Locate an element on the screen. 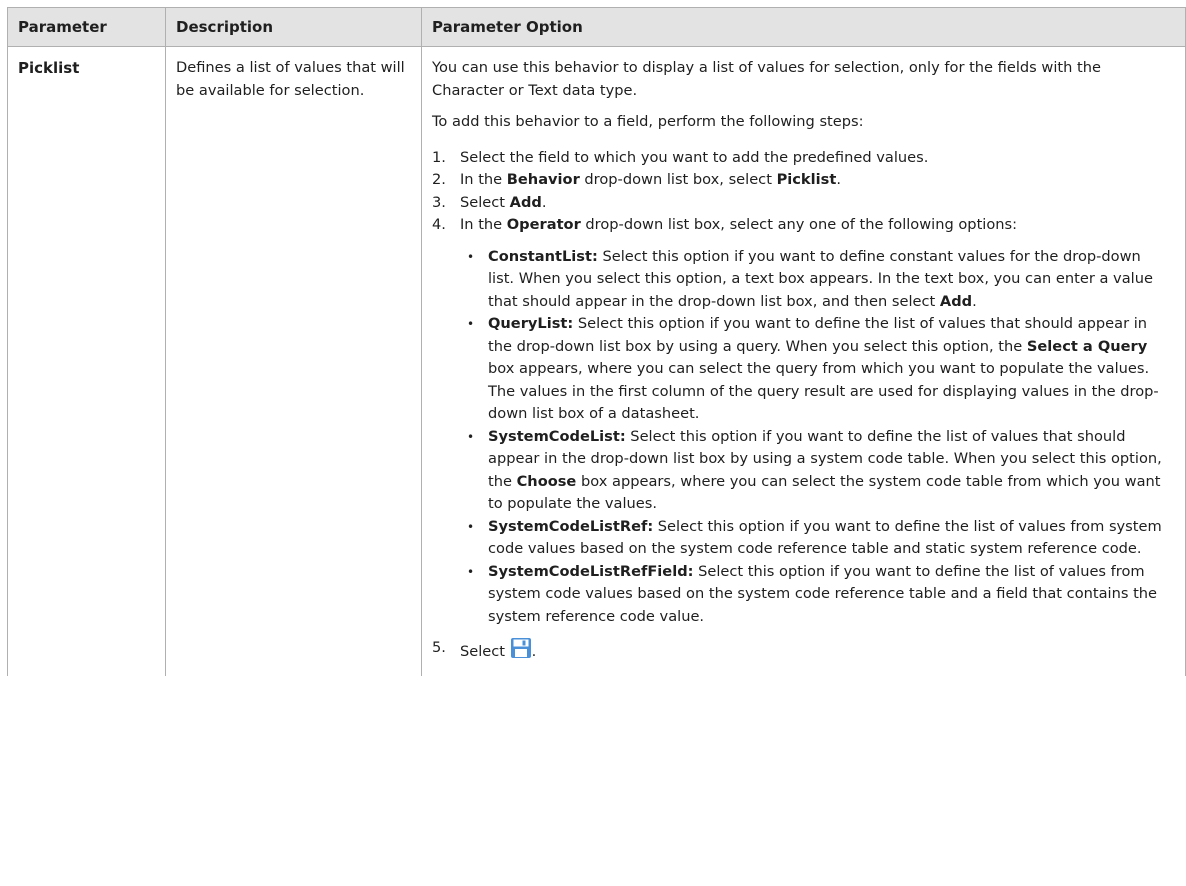  option-name: QueryList: is located at coordinates (531, 323).